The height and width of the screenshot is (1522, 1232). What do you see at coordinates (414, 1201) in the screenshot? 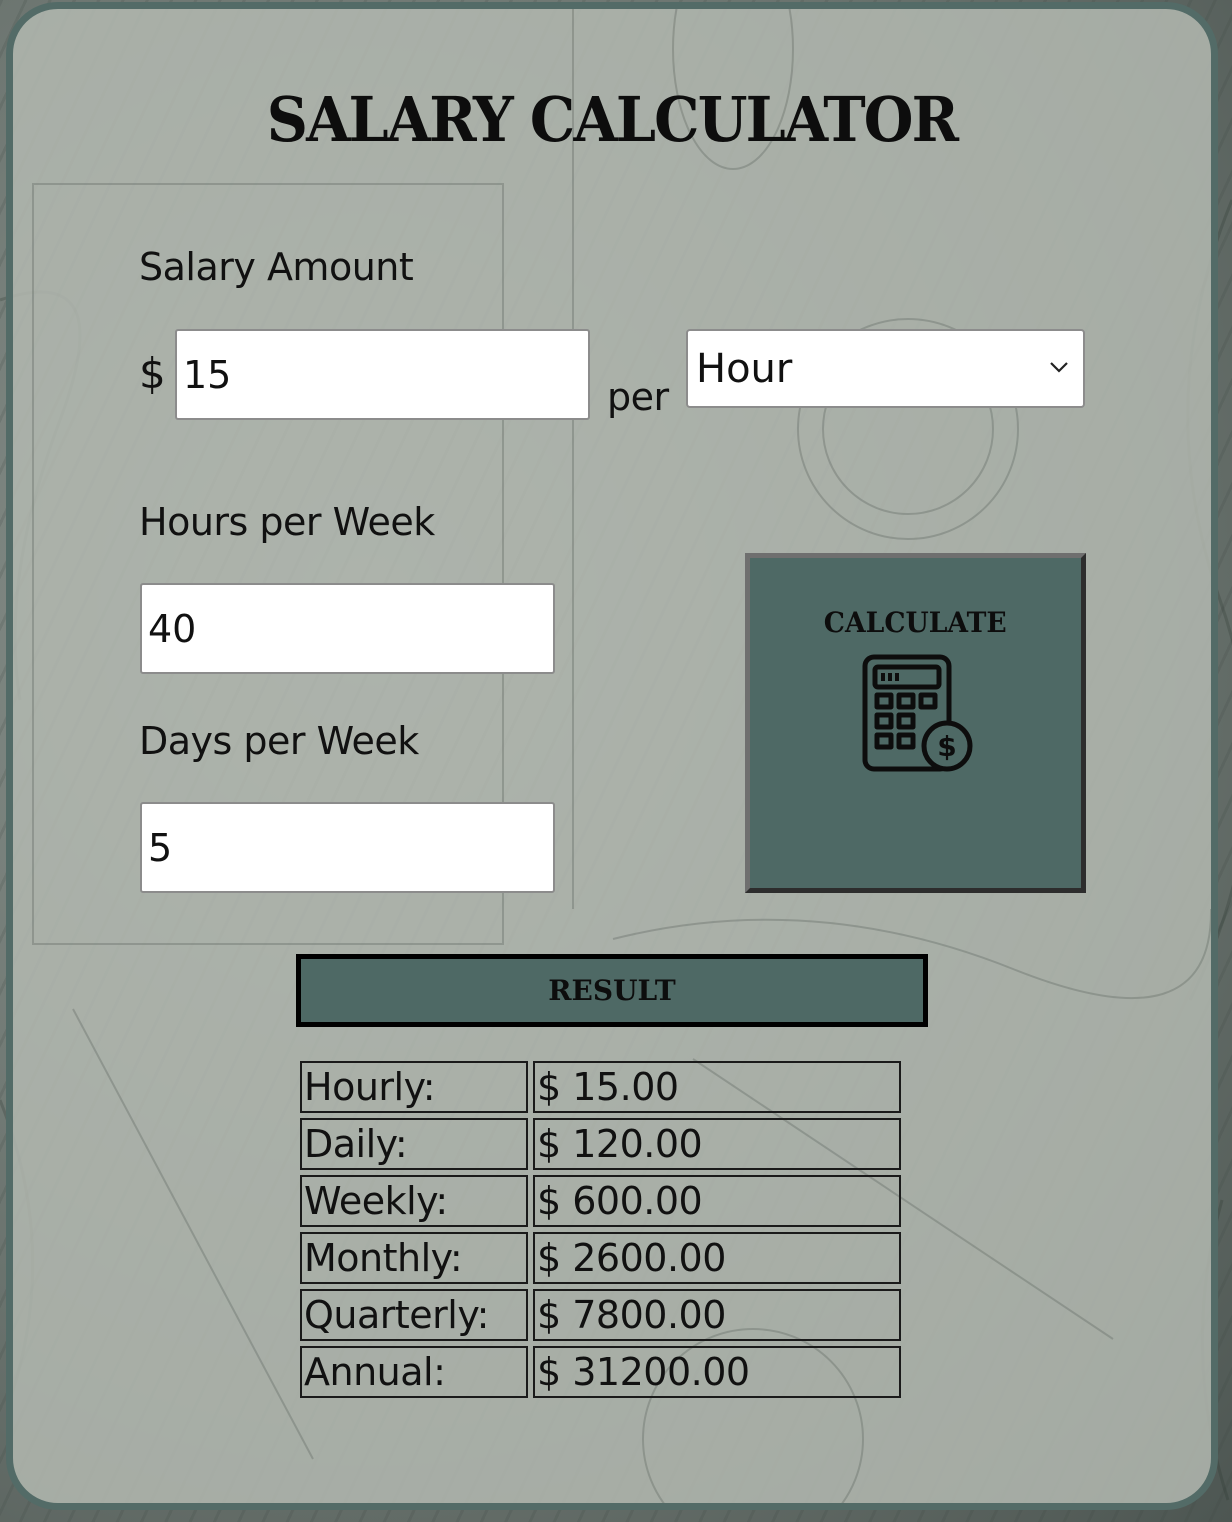
I see `result-row-label: Weekly:` at bounding box center [414, 1201].